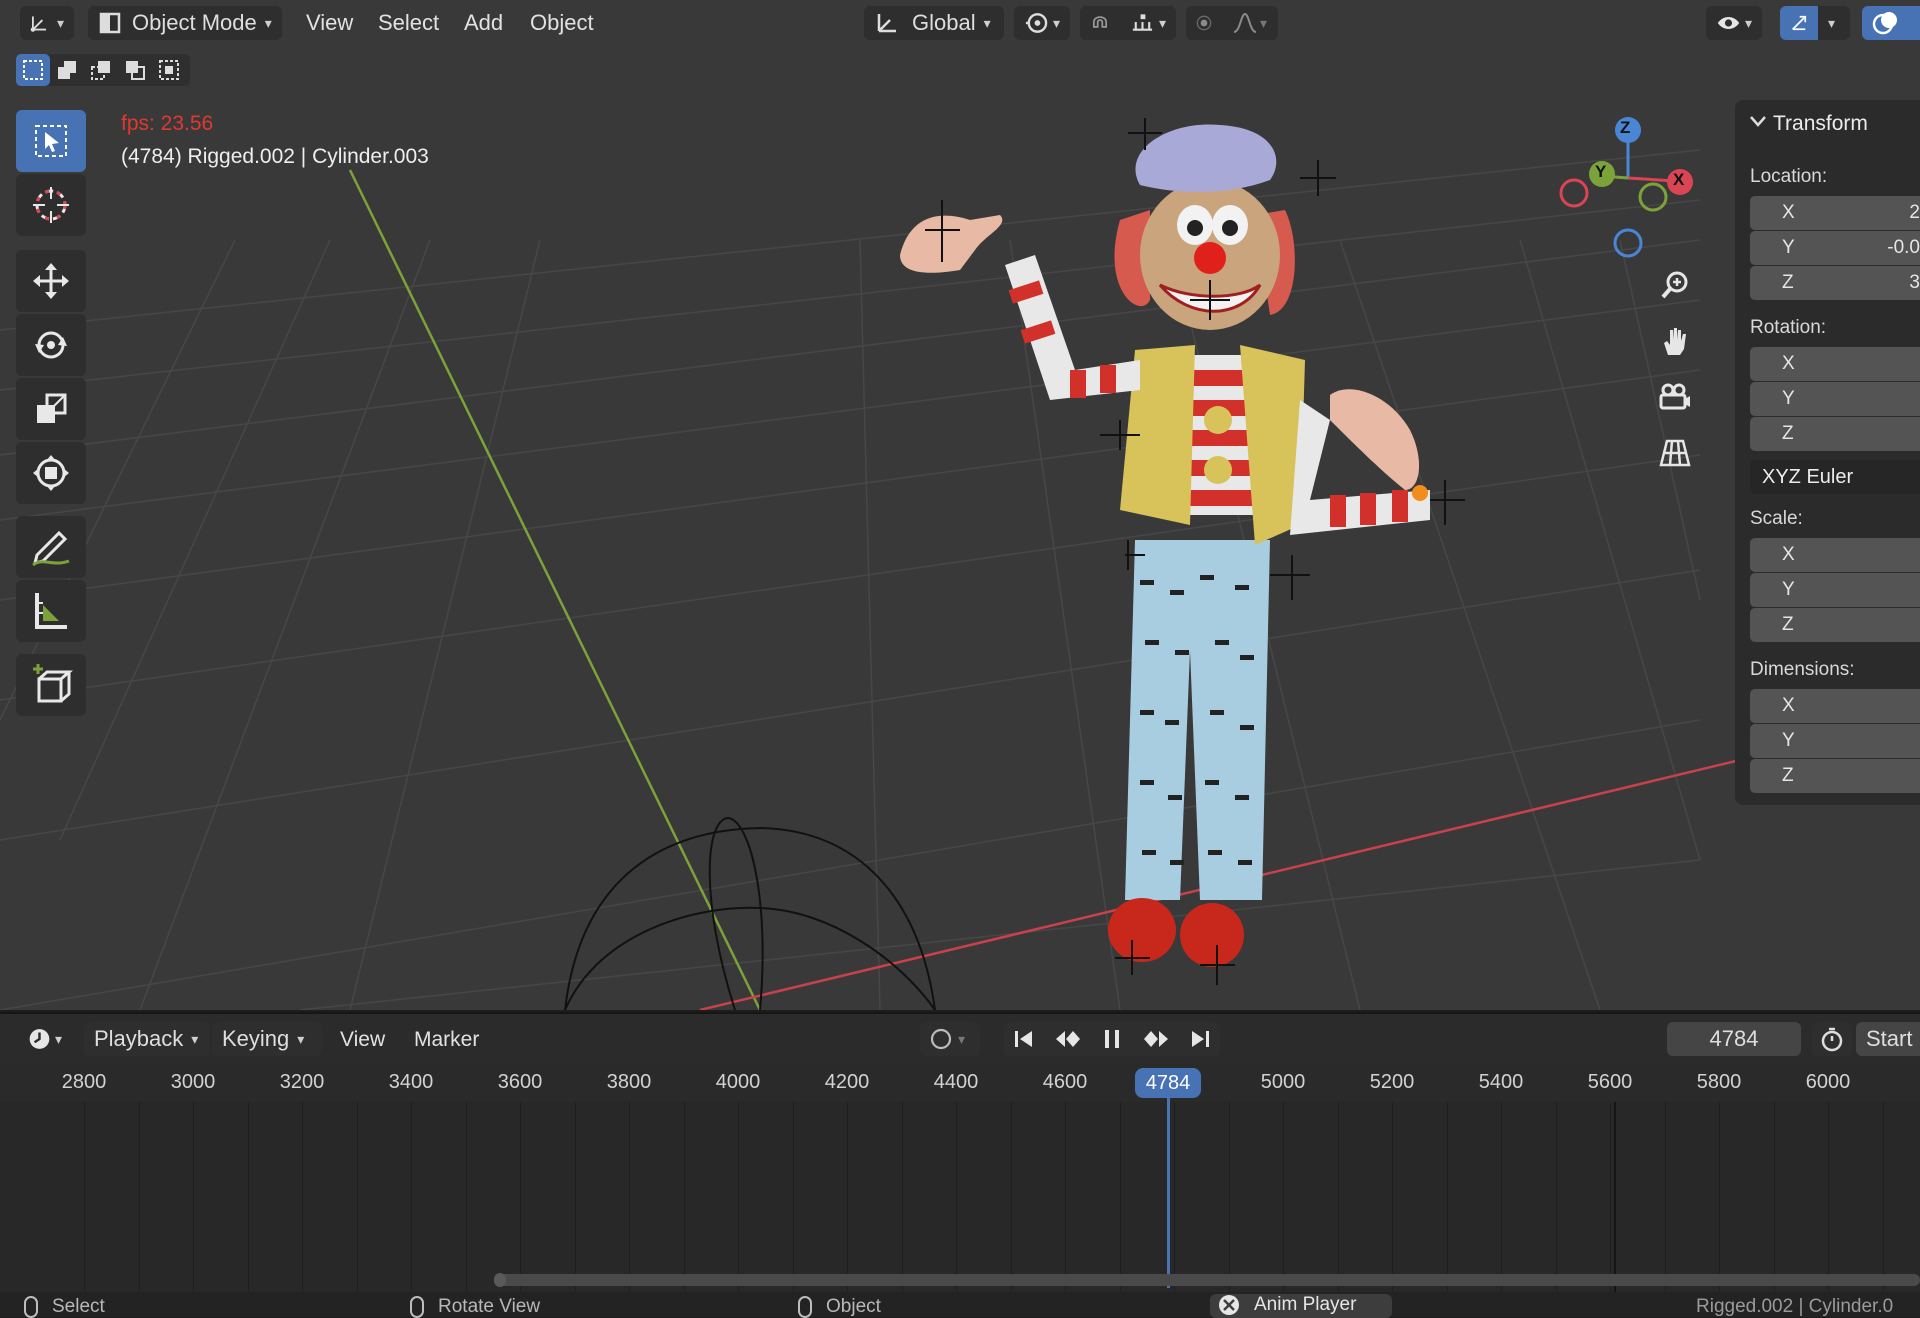 This screenshot has width=1920, height=1318. What do you see at coordinates (408, 23) in the screenshot?
I see `menu-select: Select` at bounding box center [408, 23].